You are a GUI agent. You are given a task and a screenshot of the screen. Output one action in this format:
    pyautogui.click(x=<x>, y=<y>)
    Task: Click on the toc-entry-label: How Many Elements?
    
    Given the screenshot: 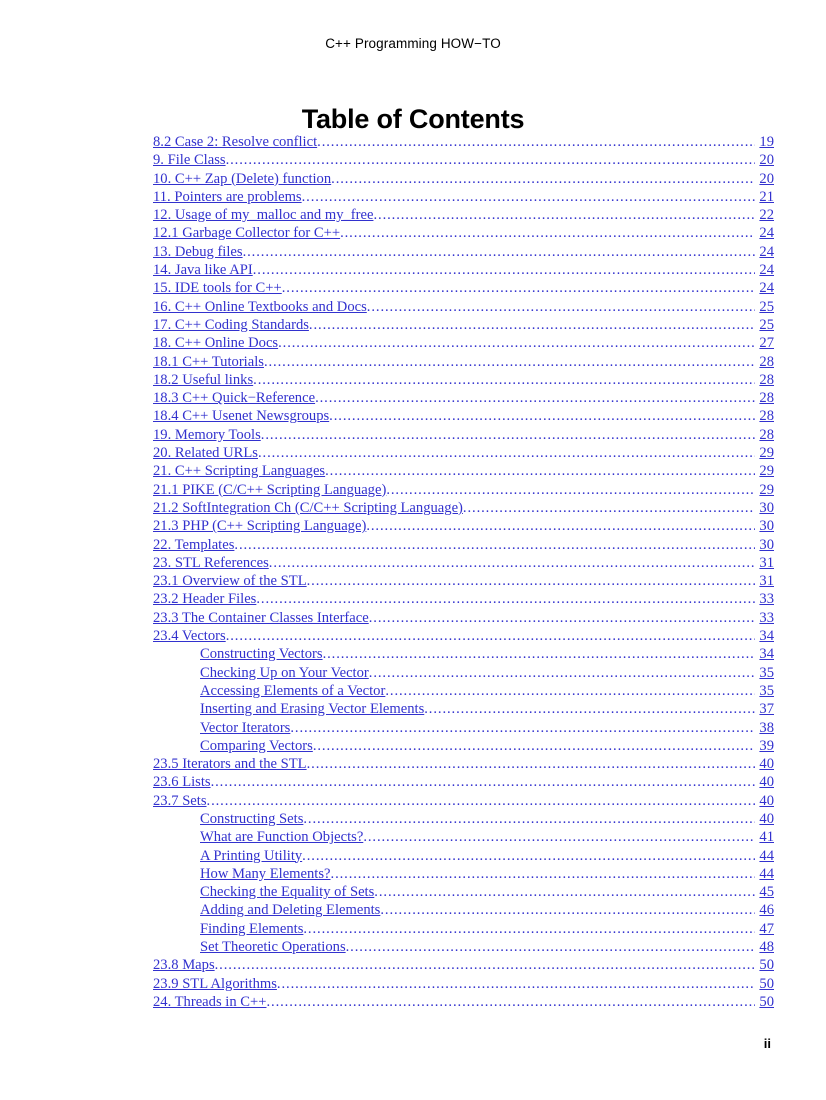 What is the action you would take?
    pyautogui.click(x=265, y=874)
    